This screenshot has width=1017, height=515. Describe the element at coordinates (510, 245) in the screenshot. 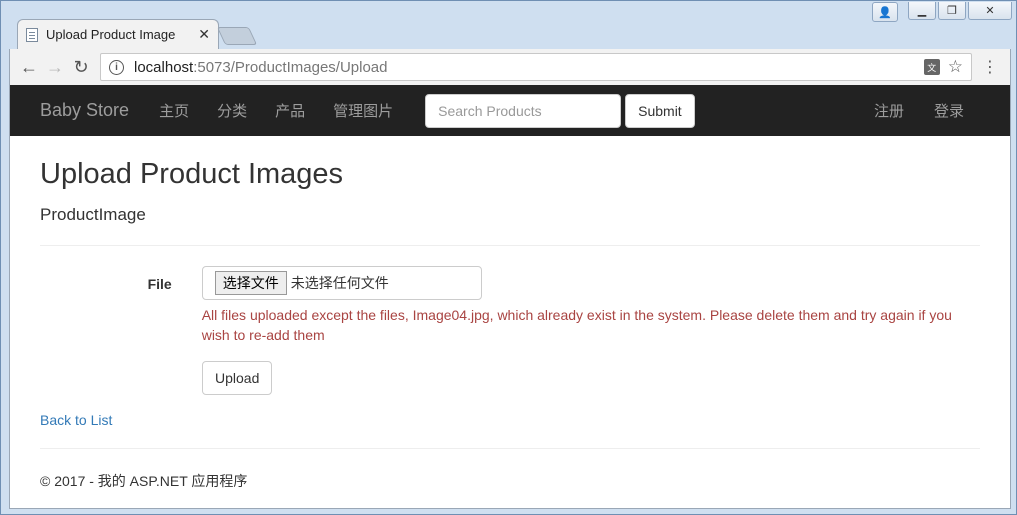

I see `divider` at that location.